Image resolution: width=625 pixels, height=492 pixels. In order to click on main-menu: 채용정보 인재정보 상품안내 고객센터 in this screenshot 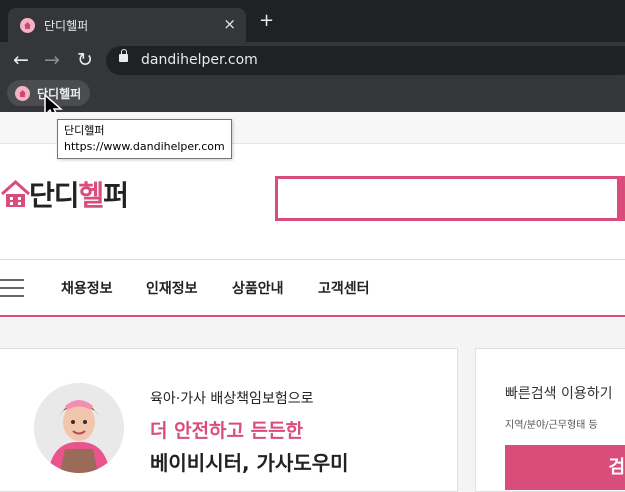, I will do `click(312, 288)`.